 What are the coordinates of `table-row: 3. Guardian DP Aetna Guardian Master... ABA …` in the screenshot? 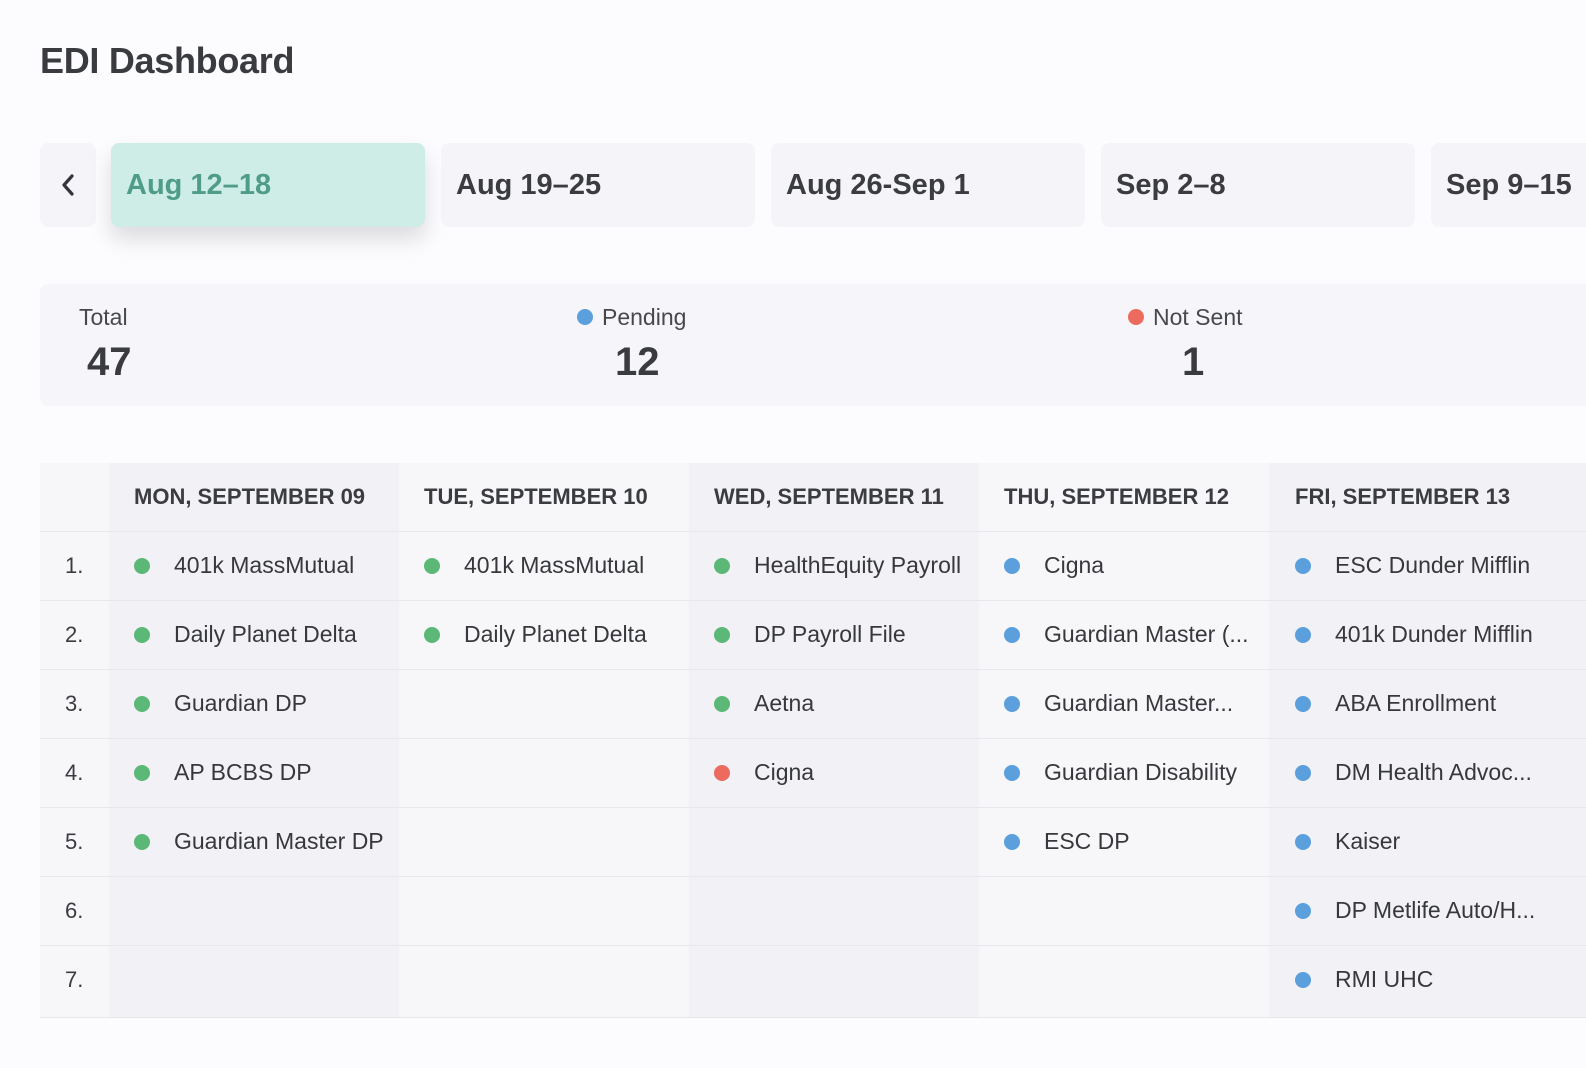 It's located at (813, 704).